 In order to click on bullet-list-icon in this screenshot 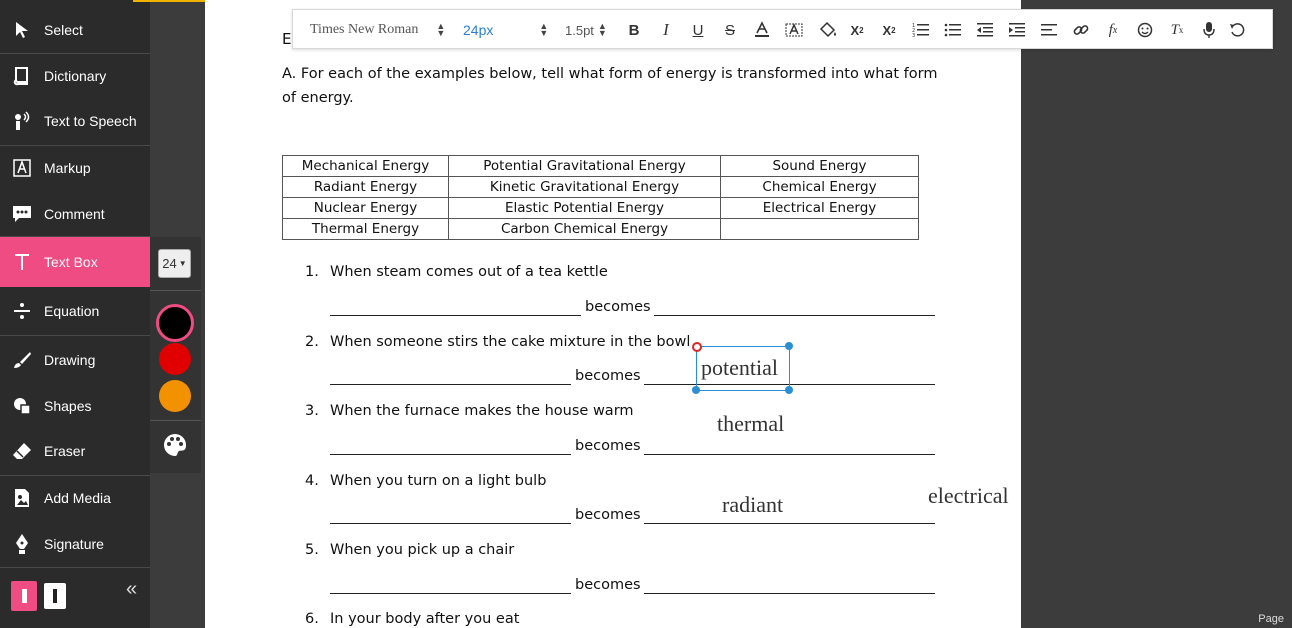, I will do `click(953, 30)`.